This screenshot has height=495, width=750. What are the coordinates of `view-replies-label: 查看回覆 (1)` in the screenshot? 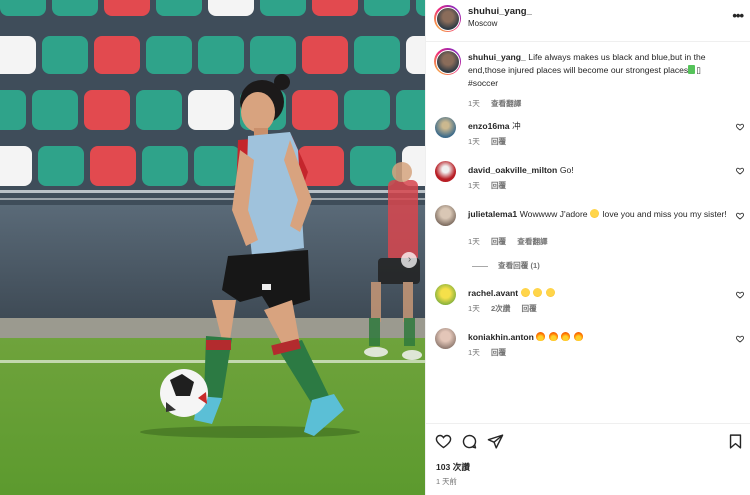 It's located at (519, 265).